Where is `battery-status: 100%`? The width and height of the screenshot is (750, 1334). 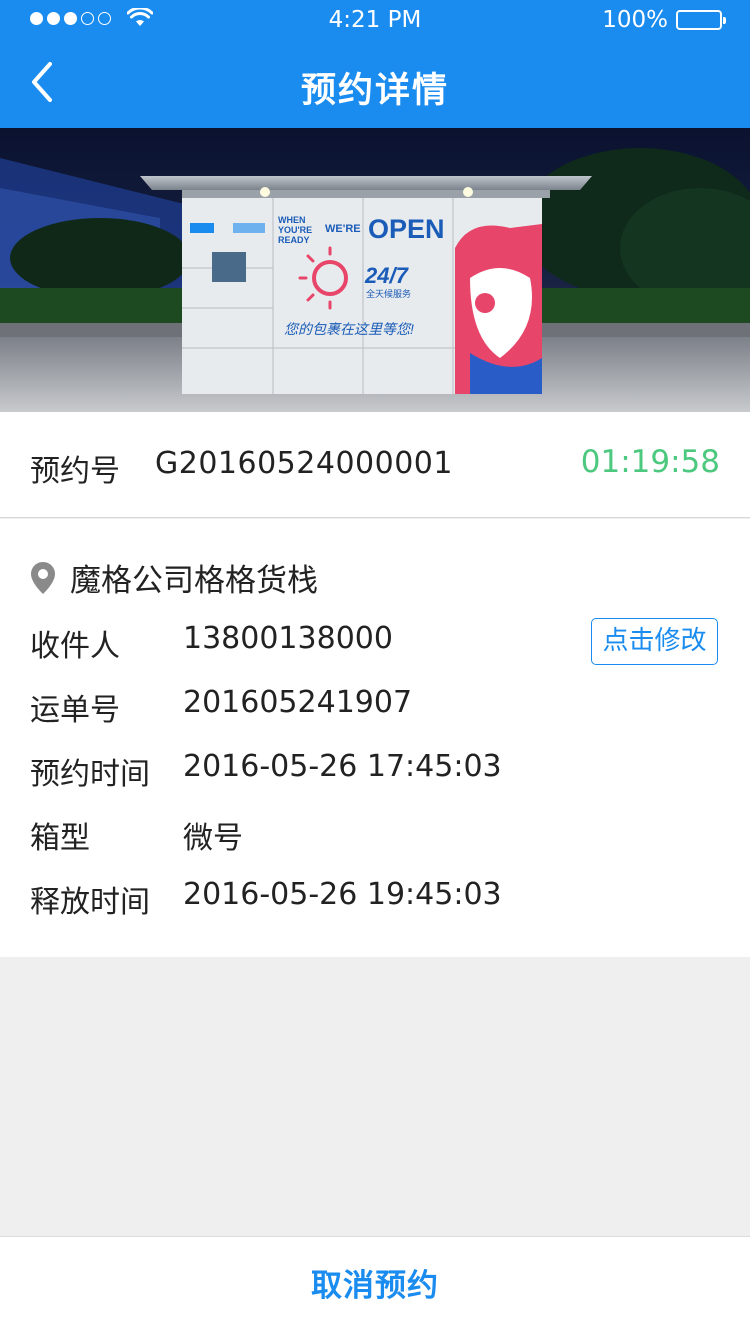 battery-status: 100% is located at coordinates (664, 20).